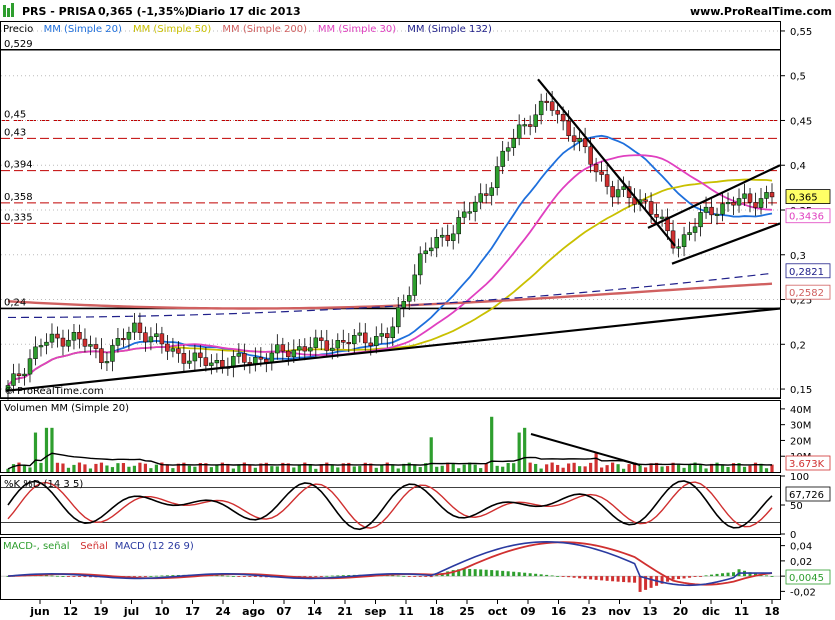 Image resolution: width=835 pixels, height=620 pixels. What do you see at coordinates (244, 11) in the screenshot?
I see `period-date: Diario 17 dic 2013` at bounding box center [244, 11].